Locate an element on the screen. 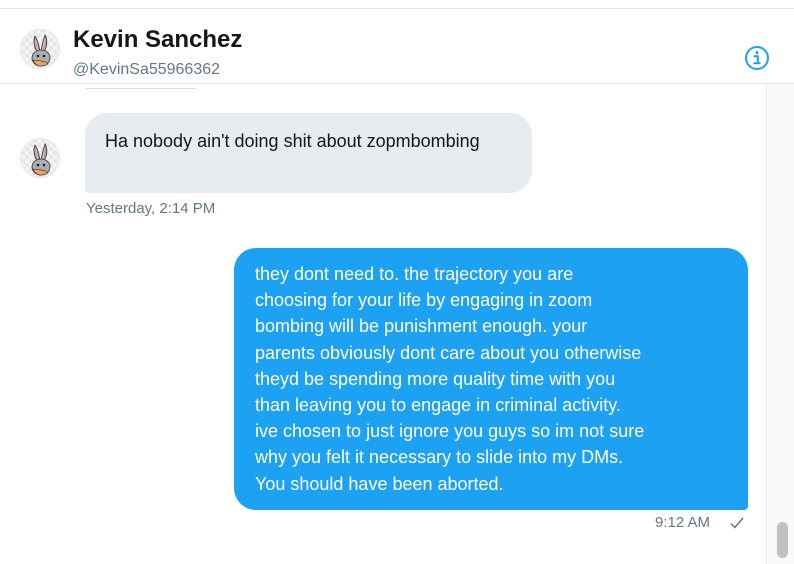 Image resolution: width=794 pixels, height=564 pixels. message-sender-avatar is located at coordinates (40, 158).